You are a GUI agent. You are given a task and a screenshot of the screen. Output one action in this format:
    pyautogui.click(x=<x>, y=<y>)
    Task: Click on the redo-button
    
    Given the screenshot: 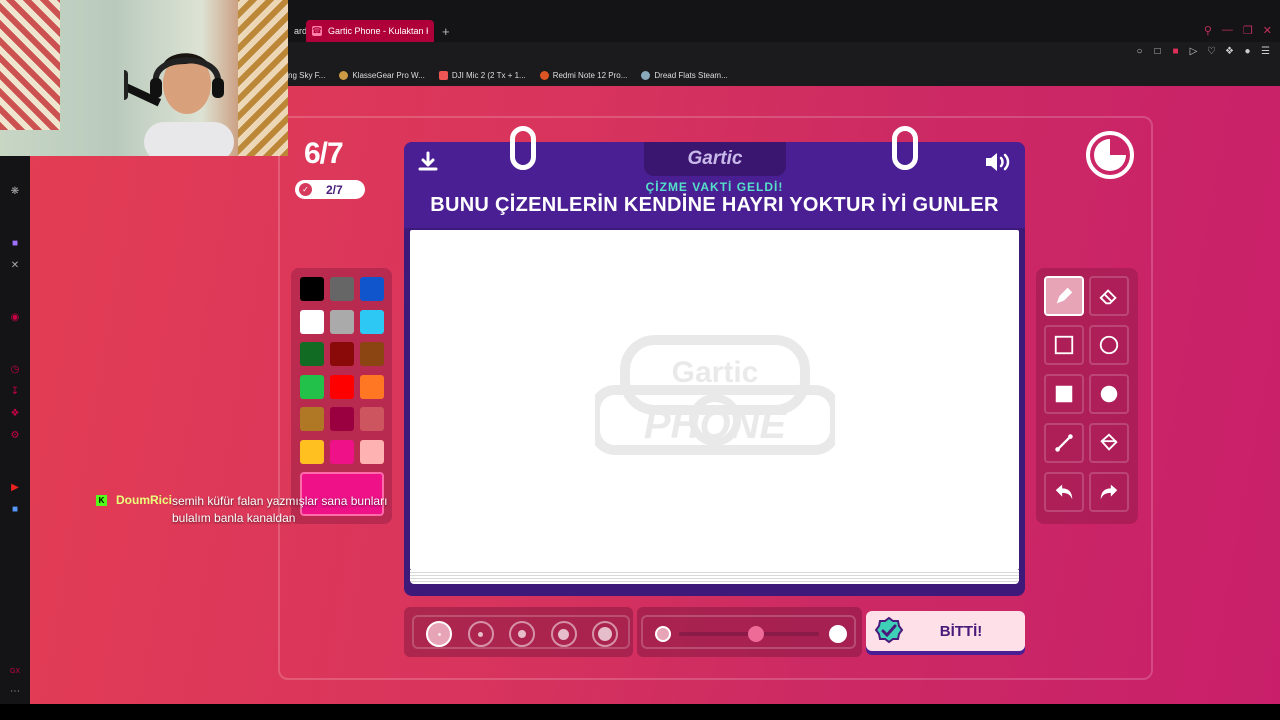 What is the action you would take?
    pyautogui.click(x=1109, y=492)
    